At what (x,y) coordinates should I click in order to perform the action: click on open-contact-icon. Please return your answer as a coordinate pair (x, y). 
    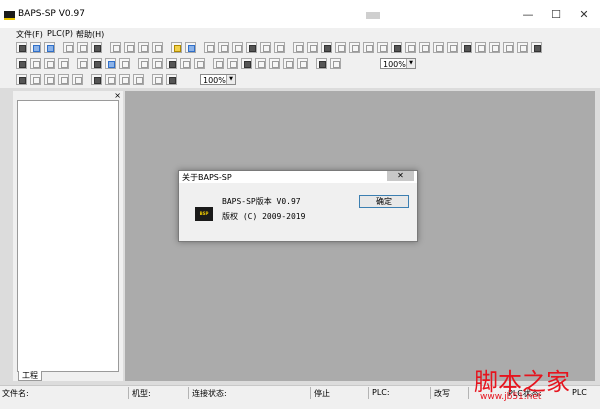
    Looking at the image, I should click on (110, 63).